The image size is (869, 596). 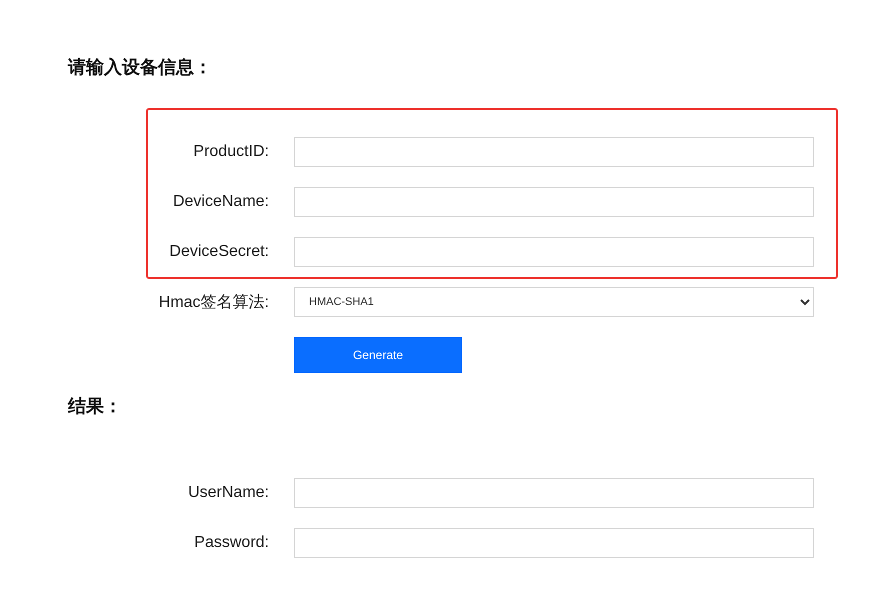 I want to click on field-label: Password:, so click(x=231, y=543).